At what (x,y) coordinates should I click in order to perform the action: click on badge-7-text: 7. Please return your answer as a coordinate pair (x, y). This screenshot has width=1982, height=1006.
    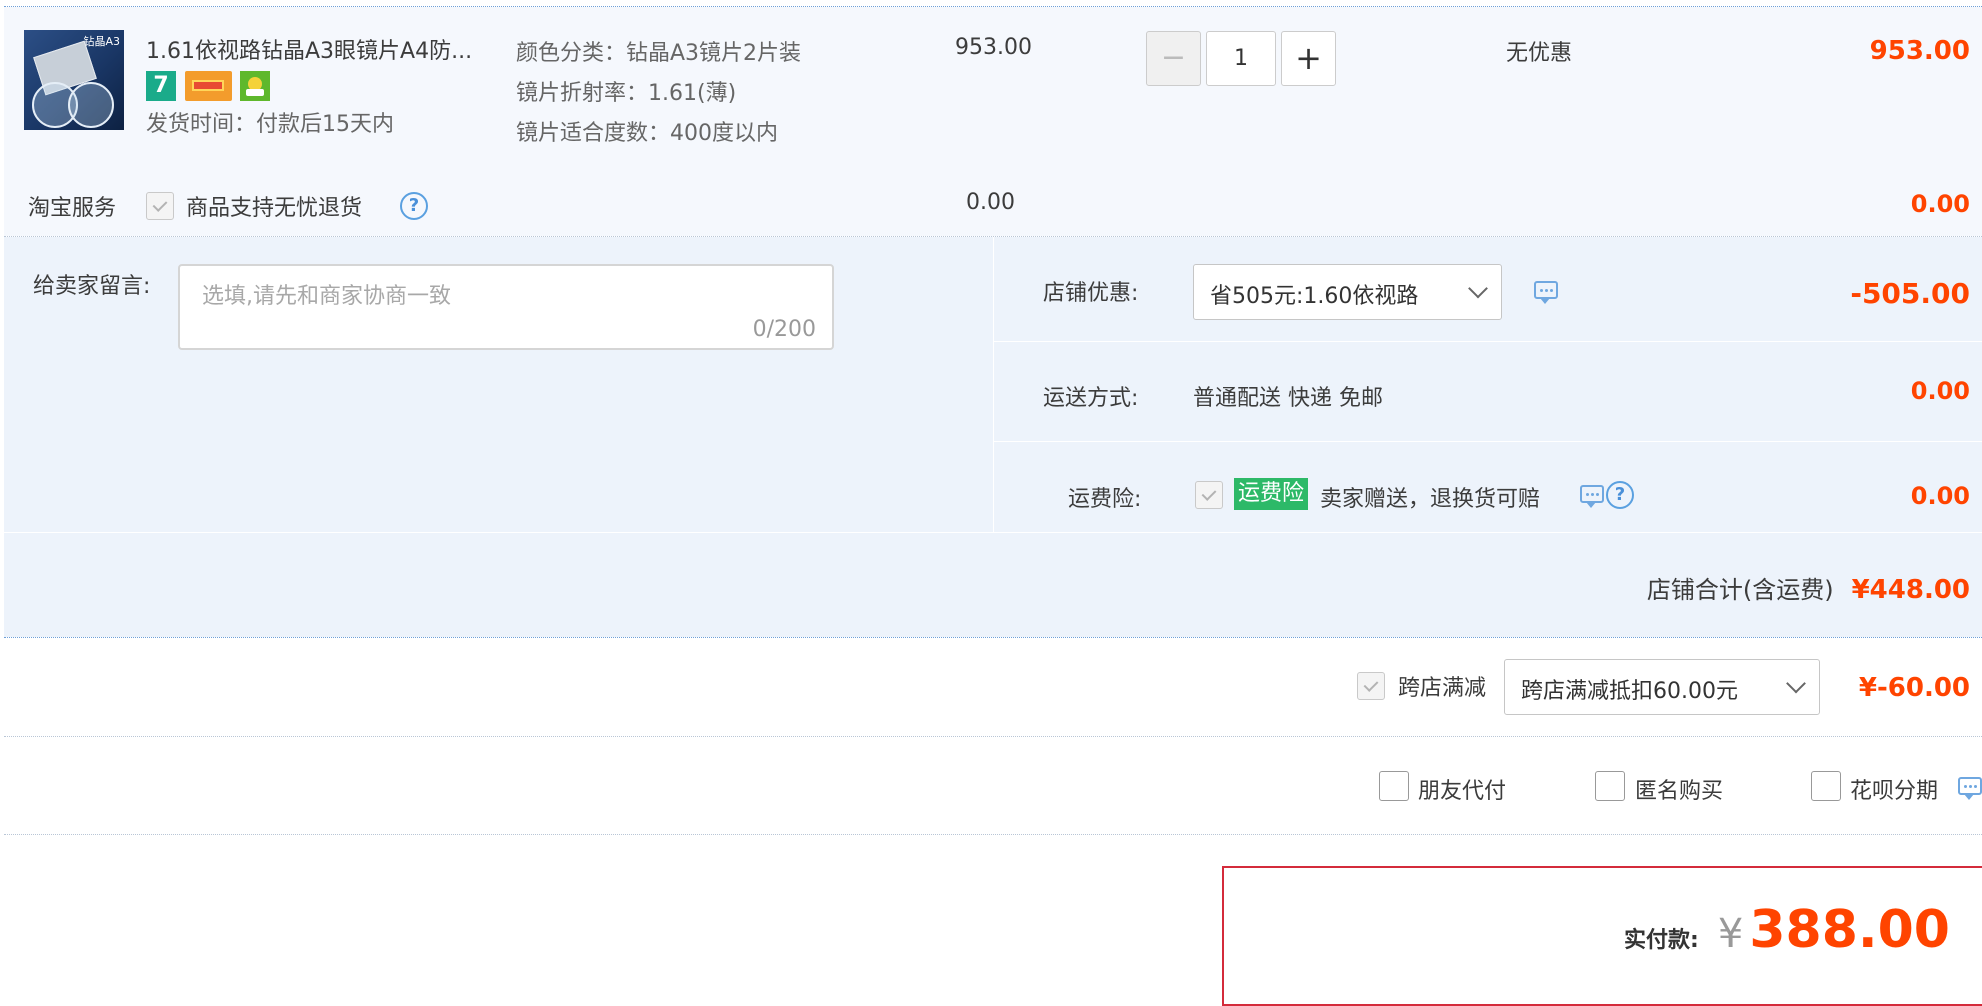
    Looking at the image, I should click on (161, 85).